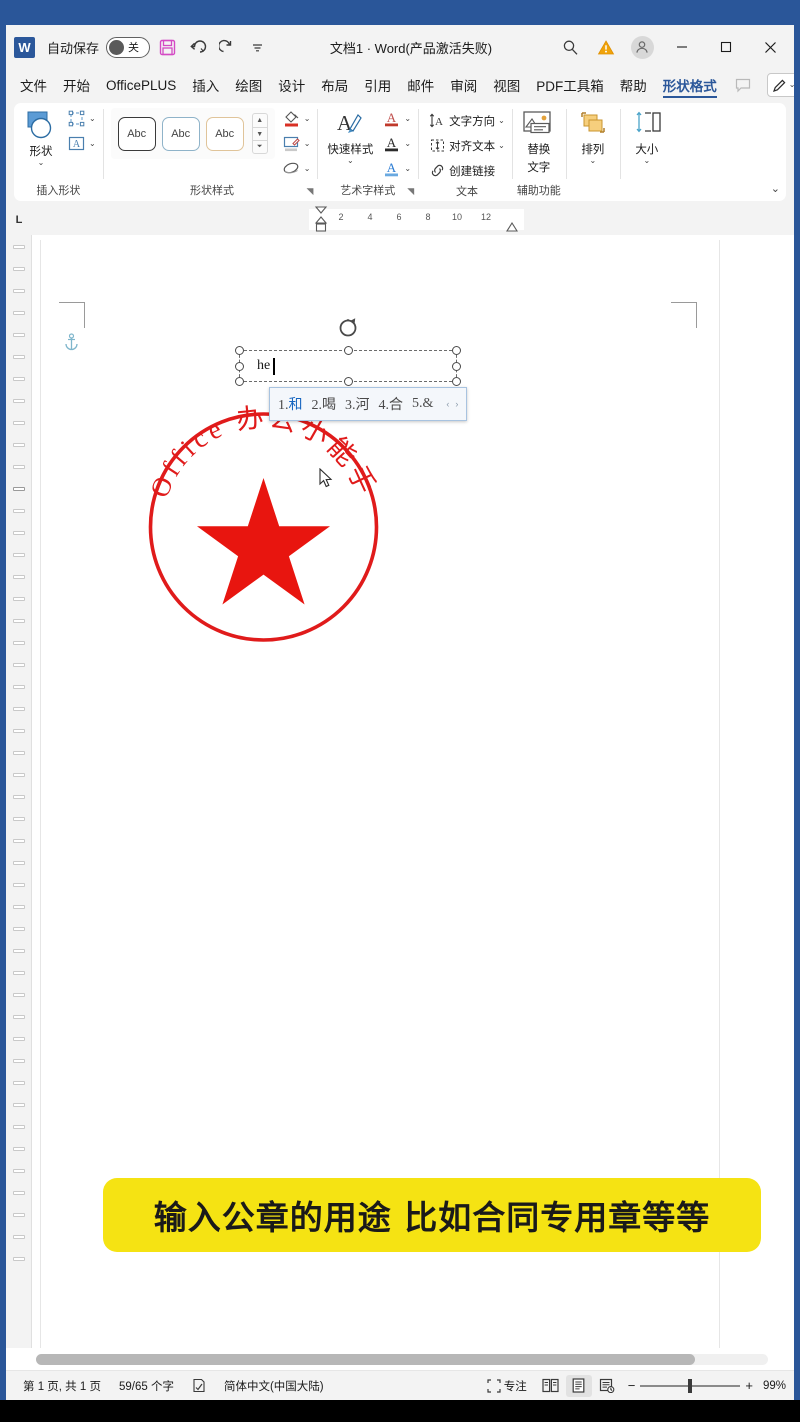  I want to click on ime-candidate-1: 1.和, so click(290, 404).